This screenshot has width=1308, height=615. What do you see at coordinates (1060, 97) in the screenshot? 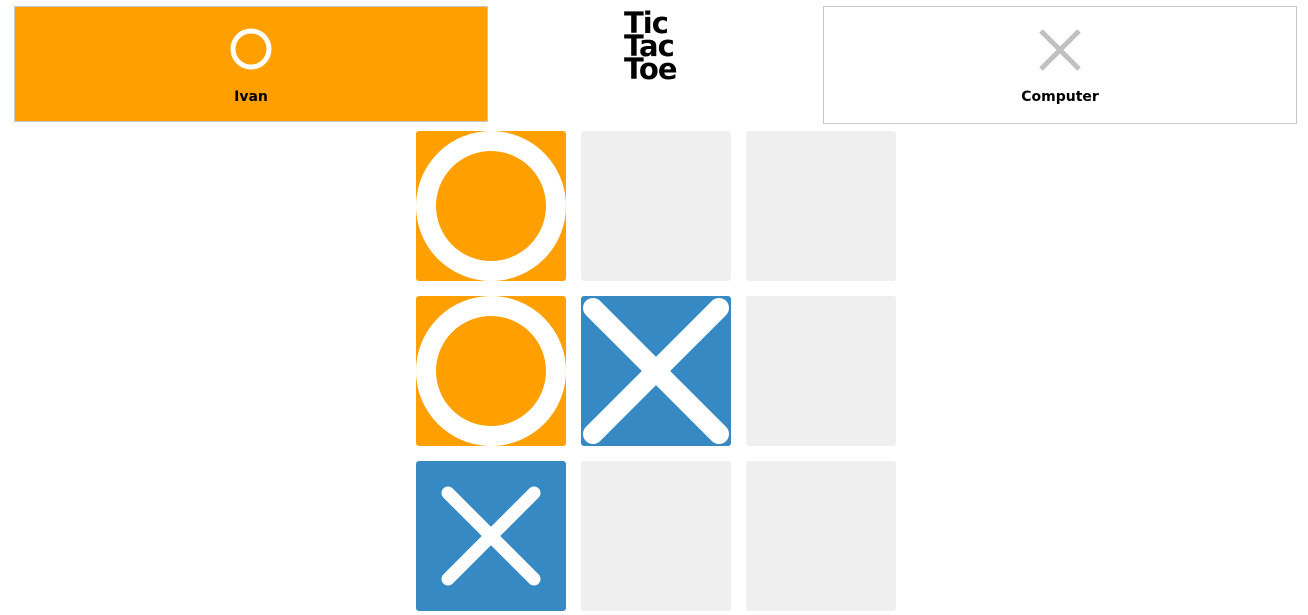
I see `player-name: Computer` at bounding box center [1060, 97].